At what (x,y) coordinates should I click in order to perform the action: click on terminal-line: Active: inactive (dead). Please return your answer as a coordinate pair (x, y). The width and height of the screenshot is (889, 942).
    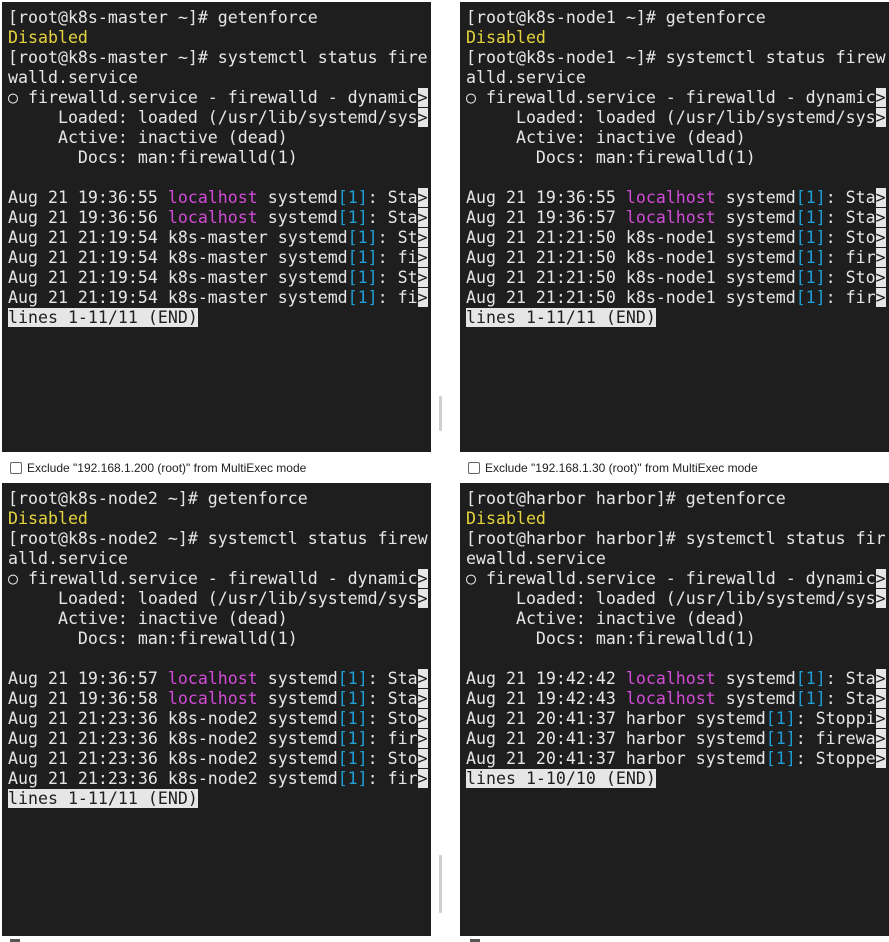
    Looking at the image, I should click on (677, 619).